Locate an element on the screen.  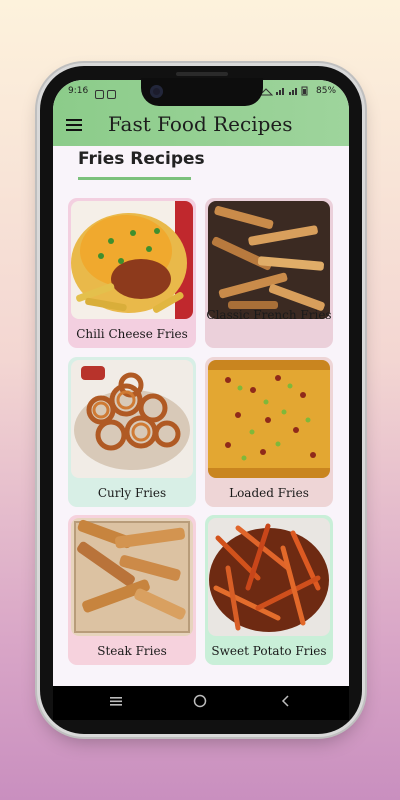
recipe-label: Classic French Fries is located at coordinates (269, 315).